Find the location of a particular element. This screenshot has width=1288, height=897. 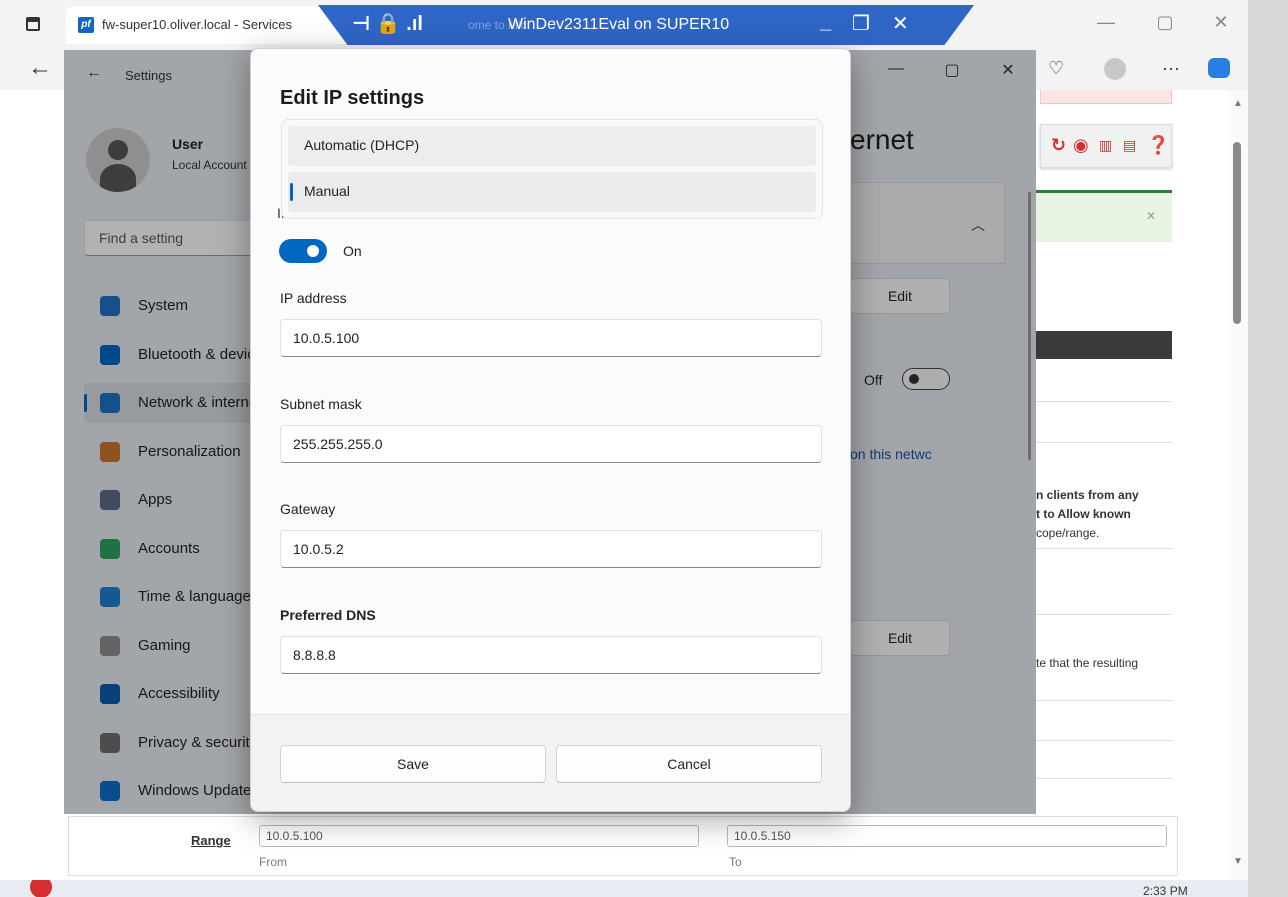

selected-indicator is located at coordinates (291, 192).